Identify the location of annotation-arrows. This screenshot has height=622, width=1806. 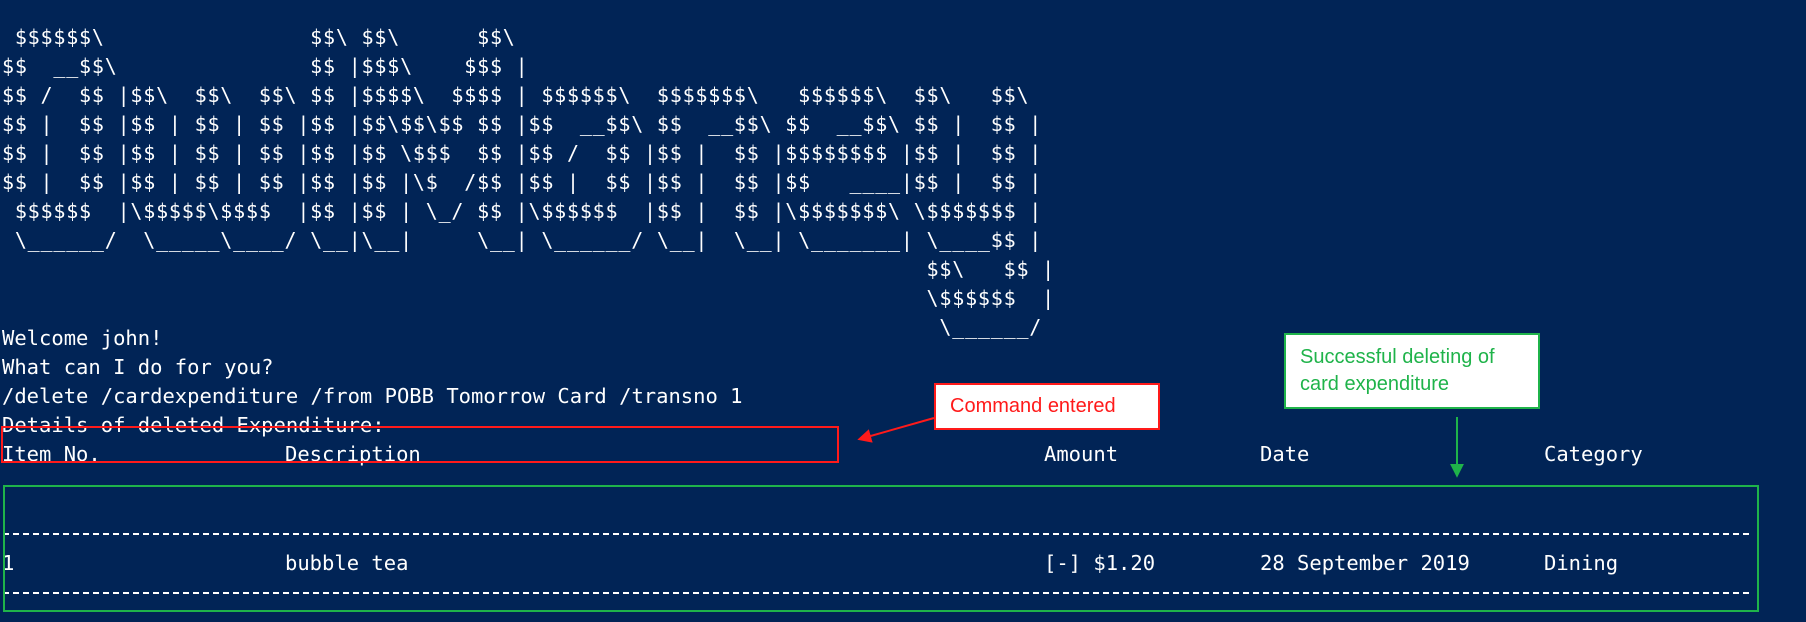
(1160, 447).